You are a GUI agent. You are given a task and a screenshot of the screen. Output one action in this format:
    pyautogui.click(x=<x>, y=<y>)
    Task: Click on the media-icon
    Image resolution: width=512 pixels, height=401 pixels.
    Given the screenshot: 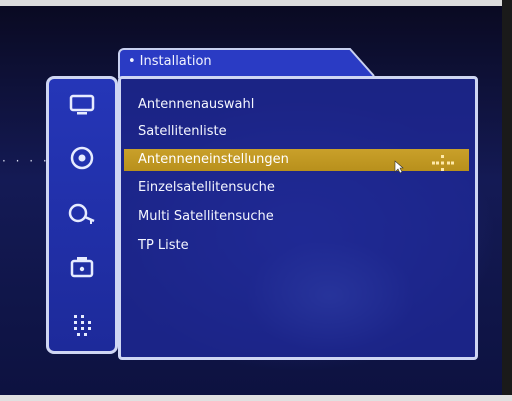 What is the action you would take?
    pyautogui.click(x=82, y=268)
    